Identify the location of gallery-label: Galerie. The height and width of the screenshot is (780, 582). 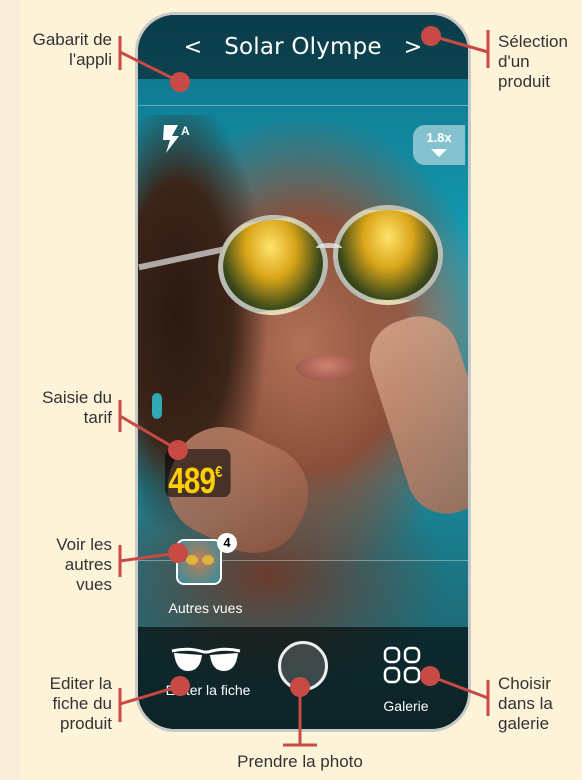
(406, 706).